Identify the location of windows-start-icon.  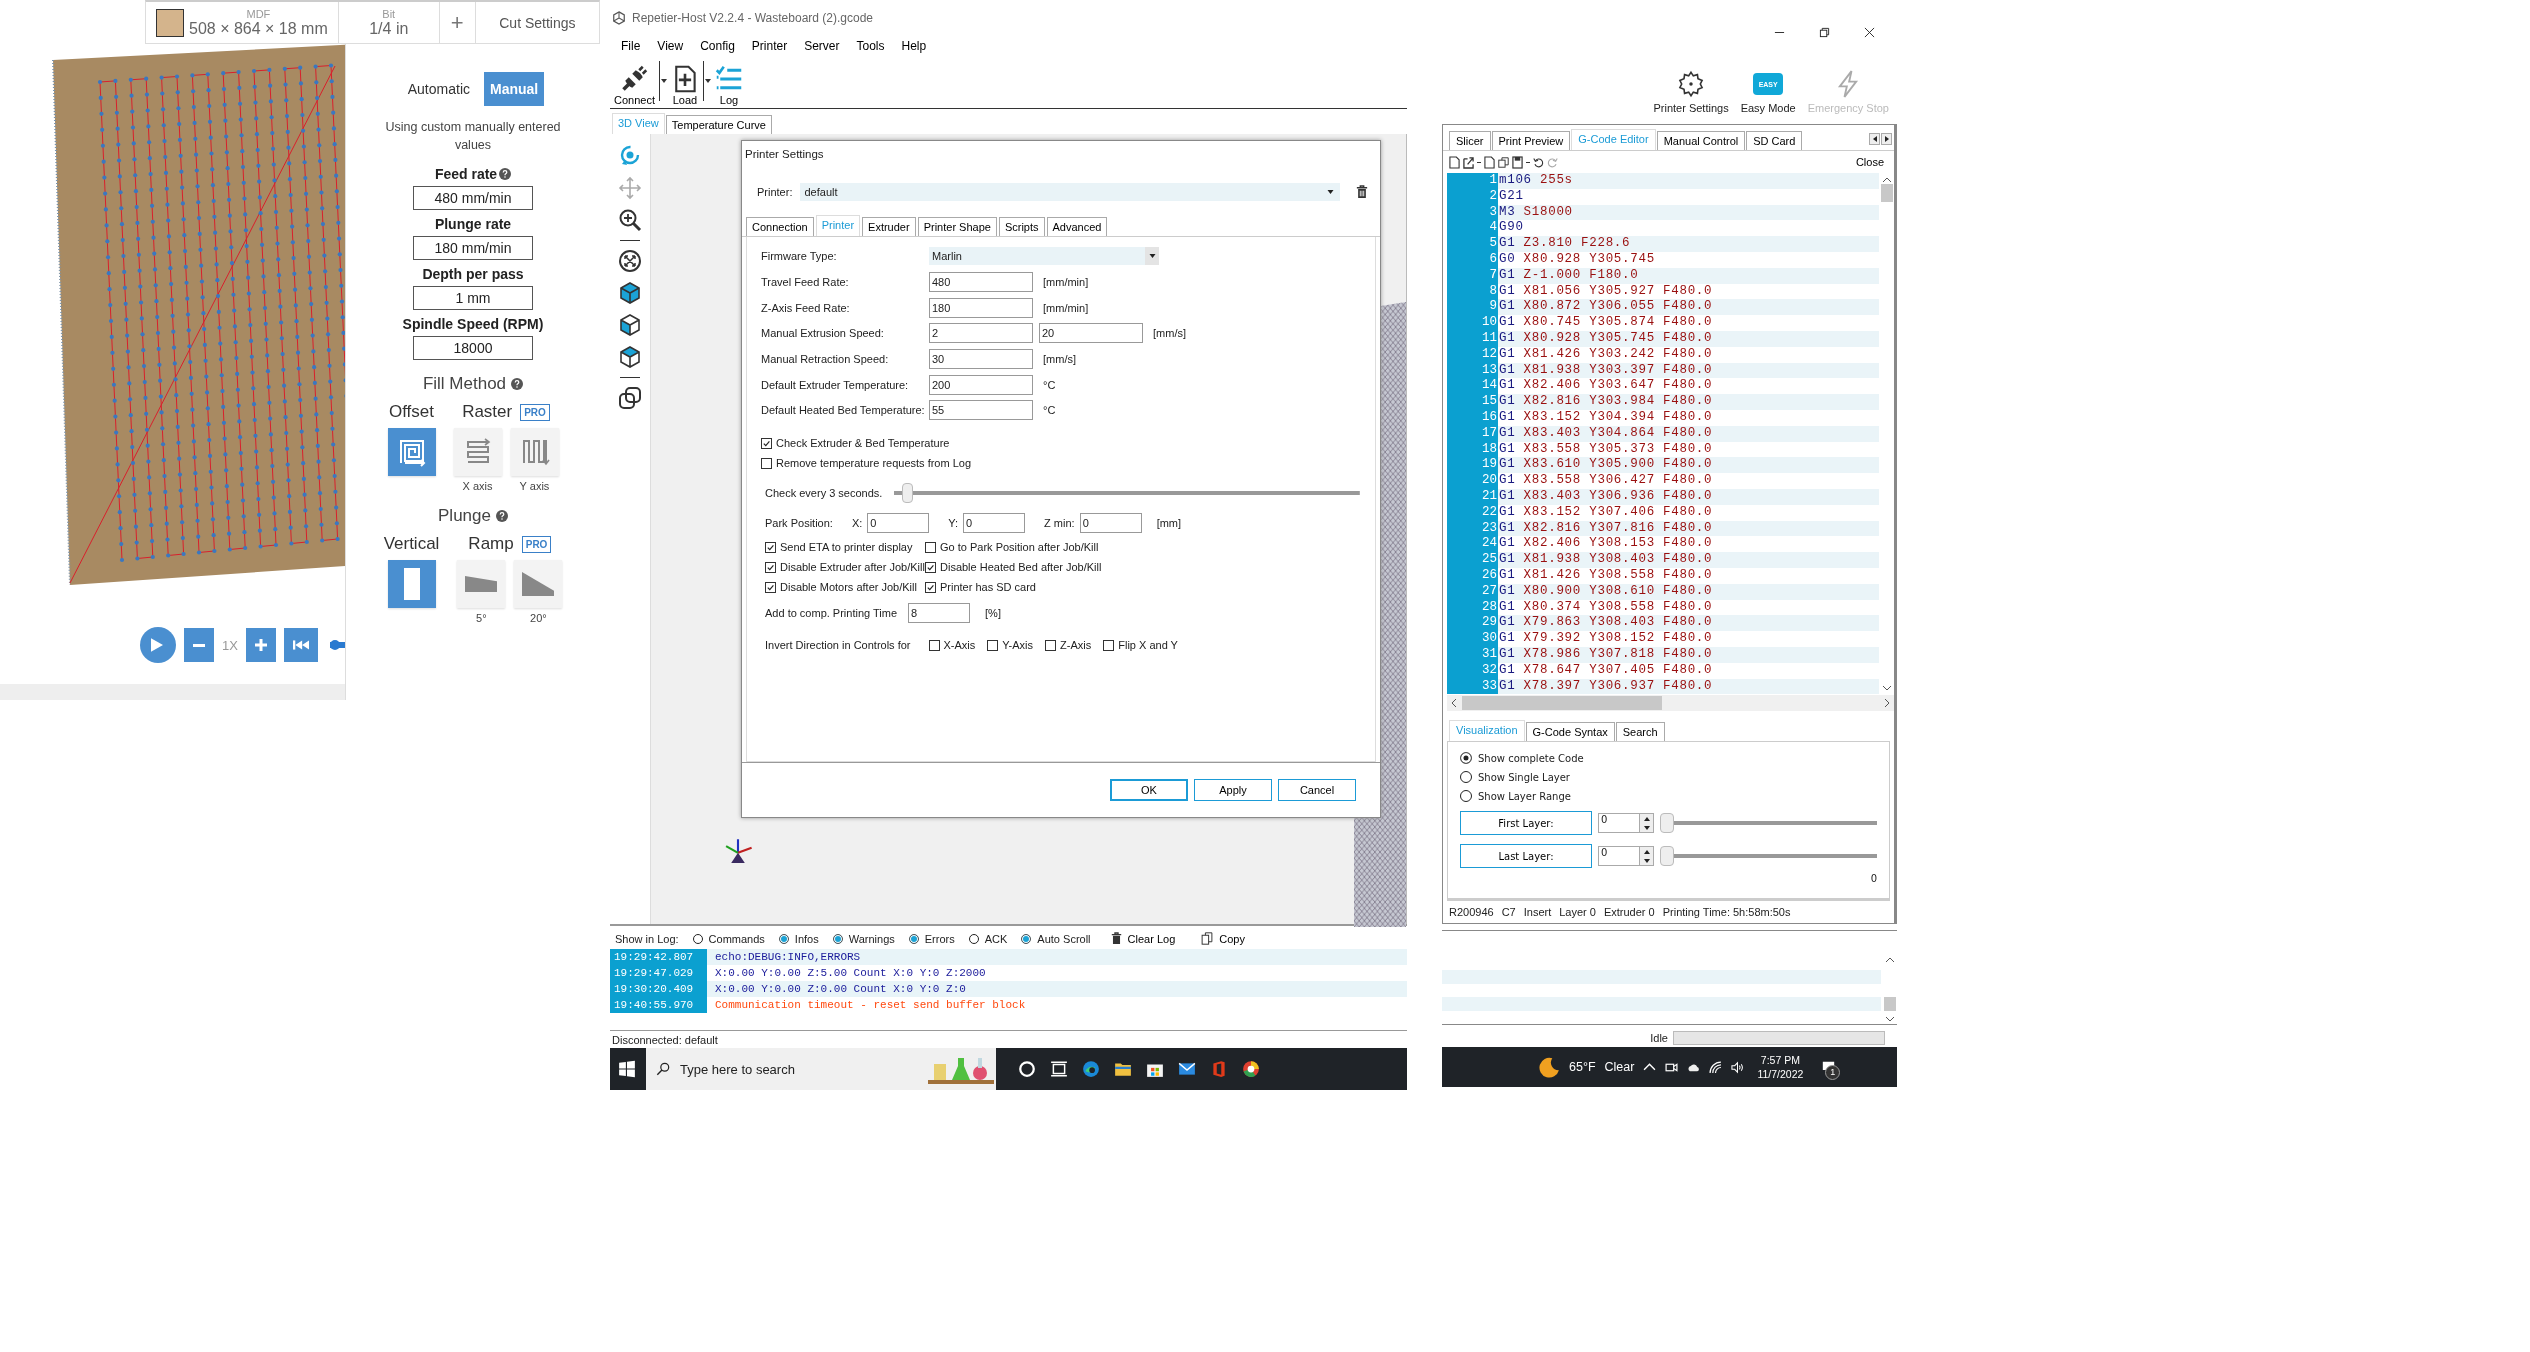
(627, 1069).